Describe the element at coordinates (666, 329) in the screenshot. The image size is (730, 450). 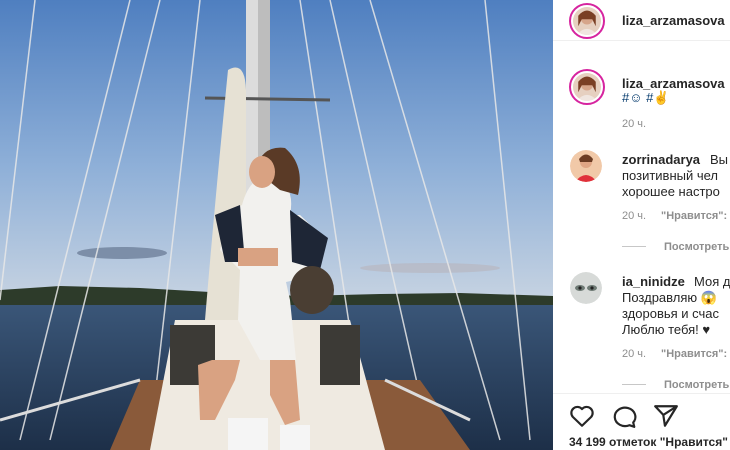
I see `comment-text-line: Люблю тебя! ♥` at that location.